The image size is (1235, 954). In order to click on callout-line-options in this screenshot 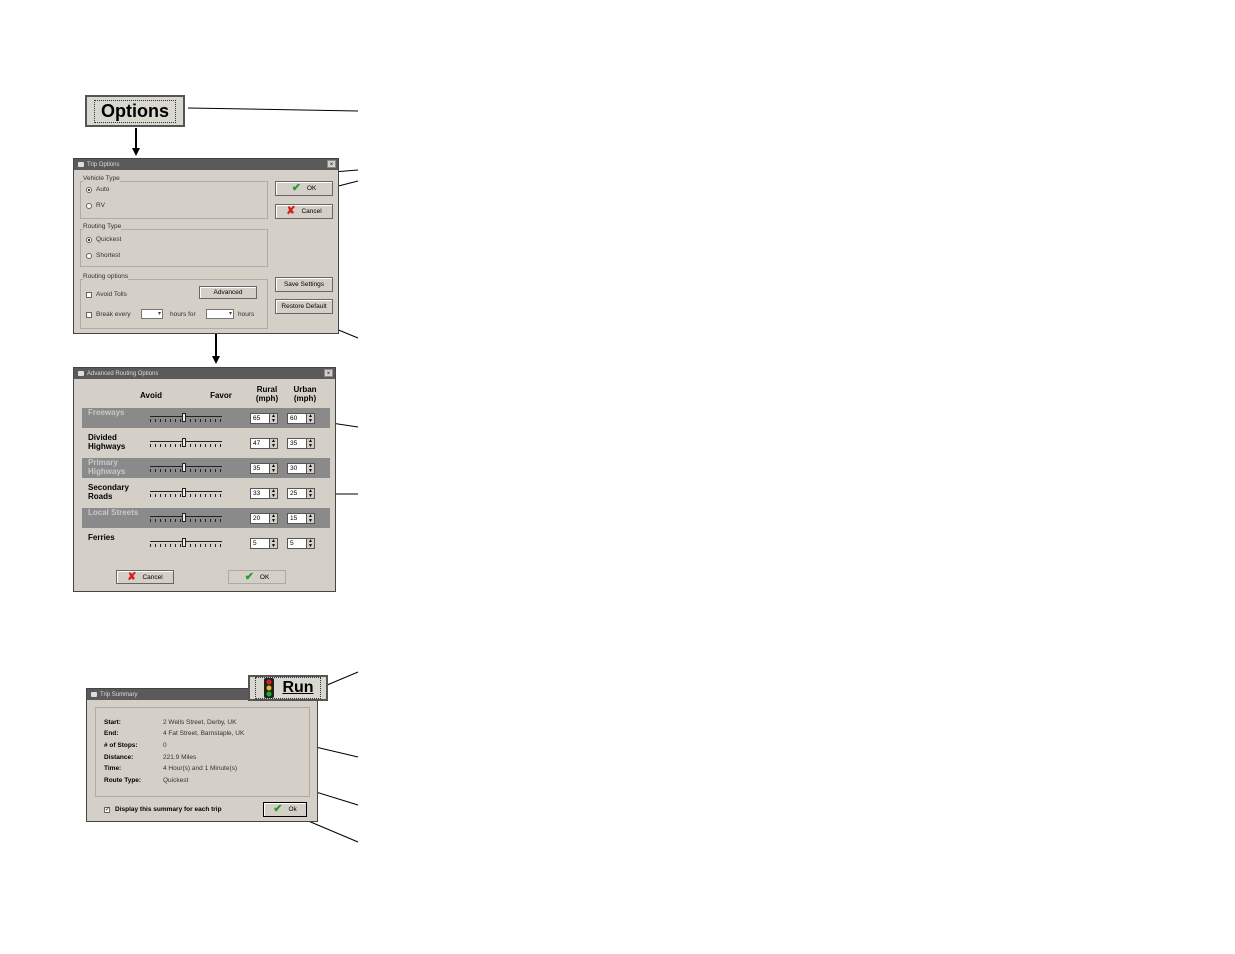, I will do `click(273, 109)`.